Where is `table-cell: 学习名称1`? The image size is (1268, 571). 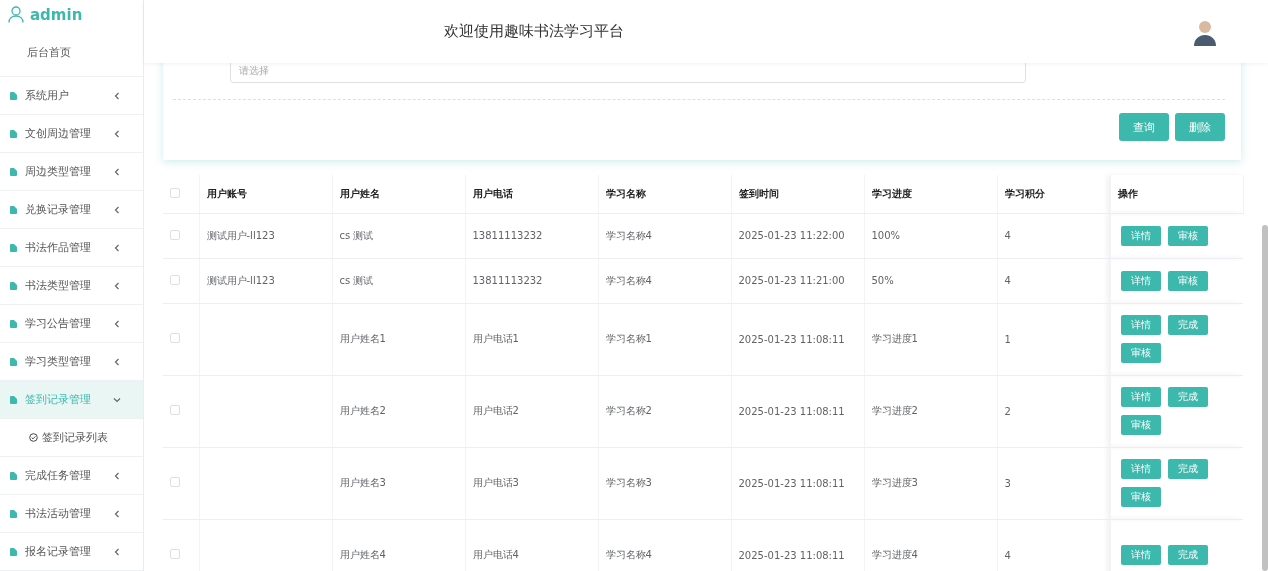 table-cell: 学习名称1 is located at coordinates (628, 338).